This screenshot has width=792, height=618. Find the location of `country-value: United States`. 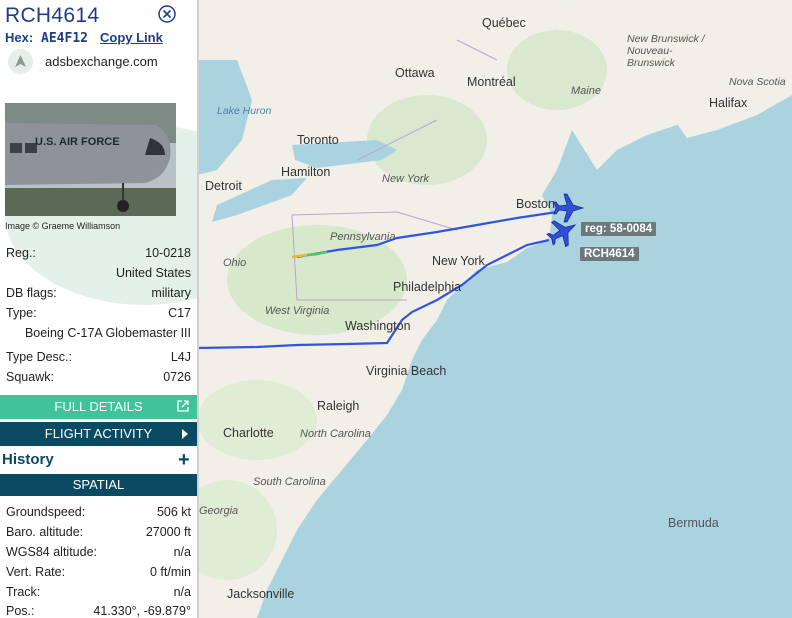

country-value: United States is located at coordinates (153, 273).